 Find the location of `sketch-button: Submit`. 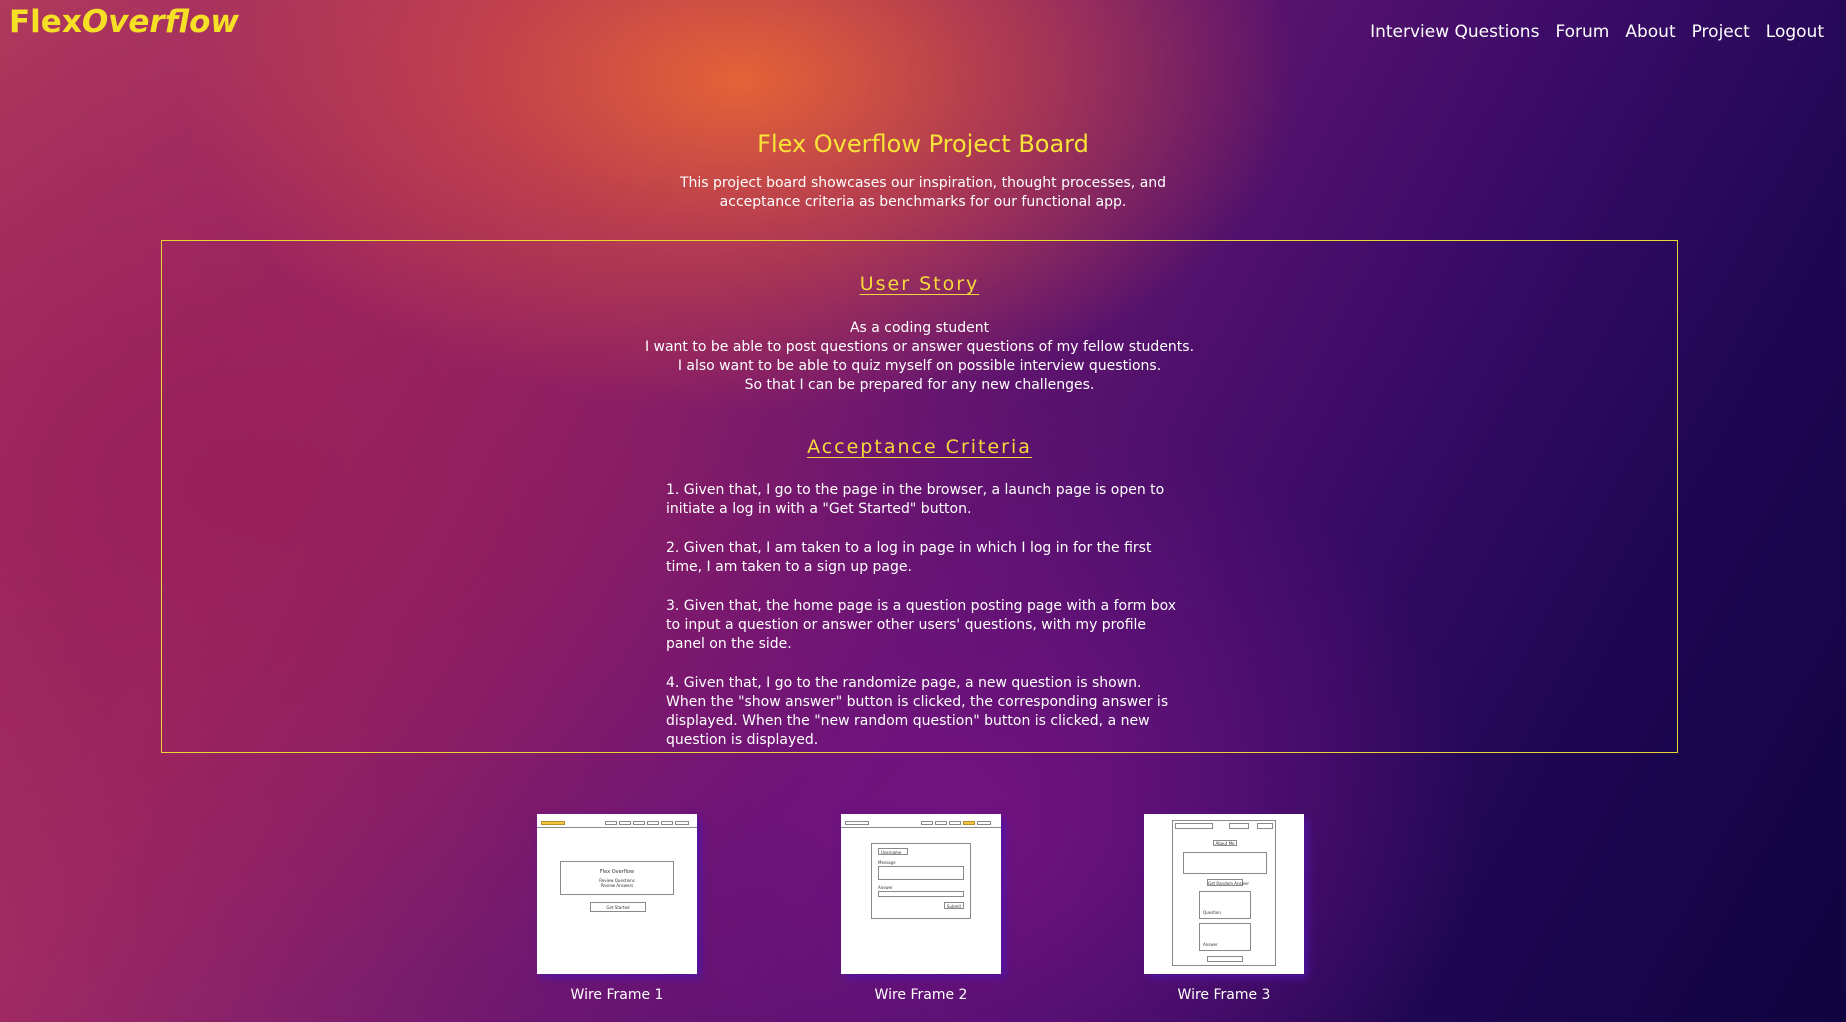

sketch-button: Submit is located at coordinates (954, 905).